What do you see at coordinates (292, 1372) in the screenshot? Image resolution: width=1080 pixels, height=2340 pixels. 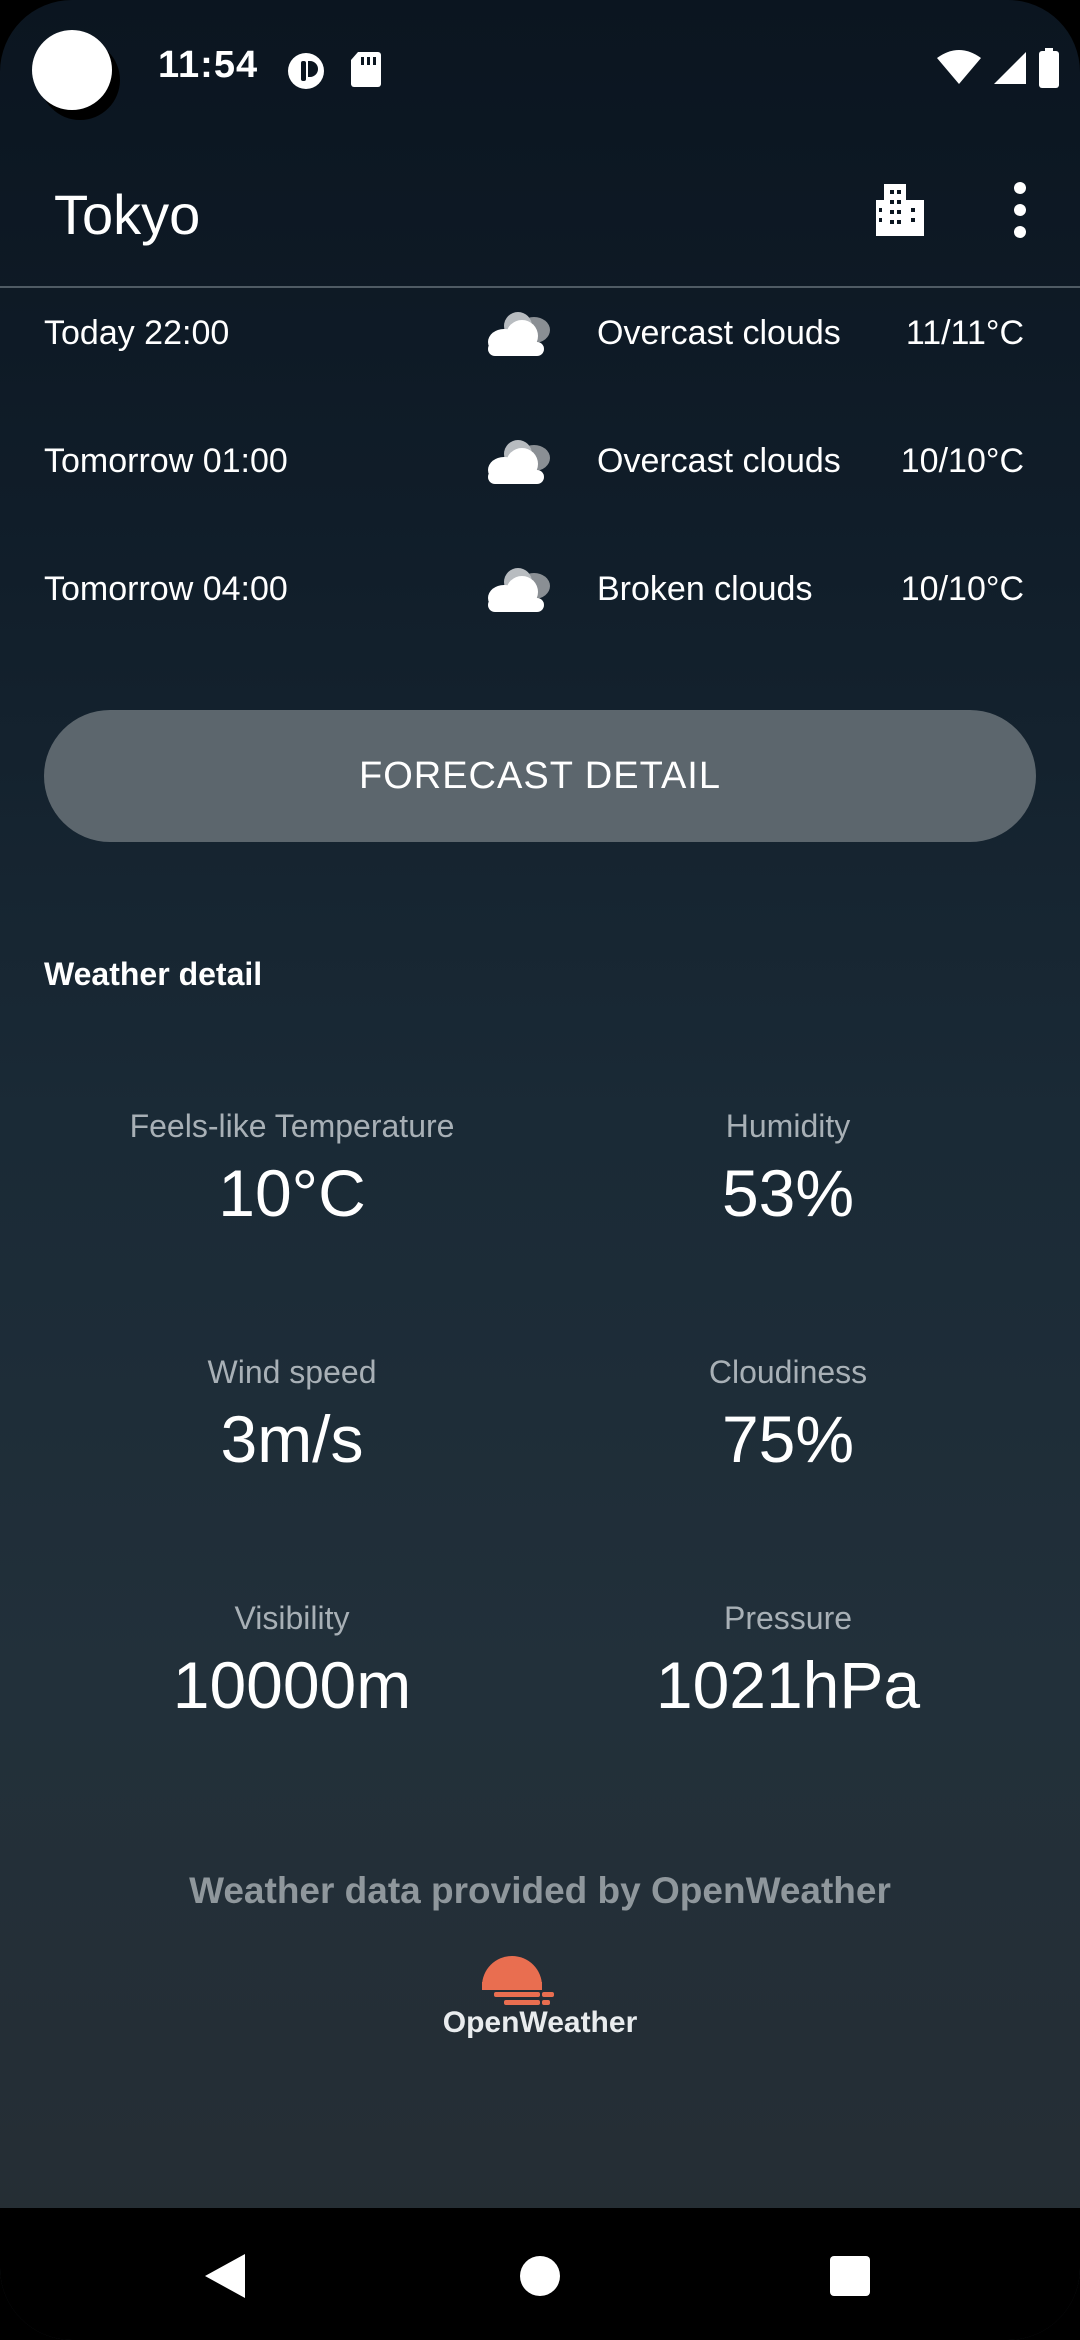 I see `detail-label: Wind speed` at bounding box center [292, 1372].